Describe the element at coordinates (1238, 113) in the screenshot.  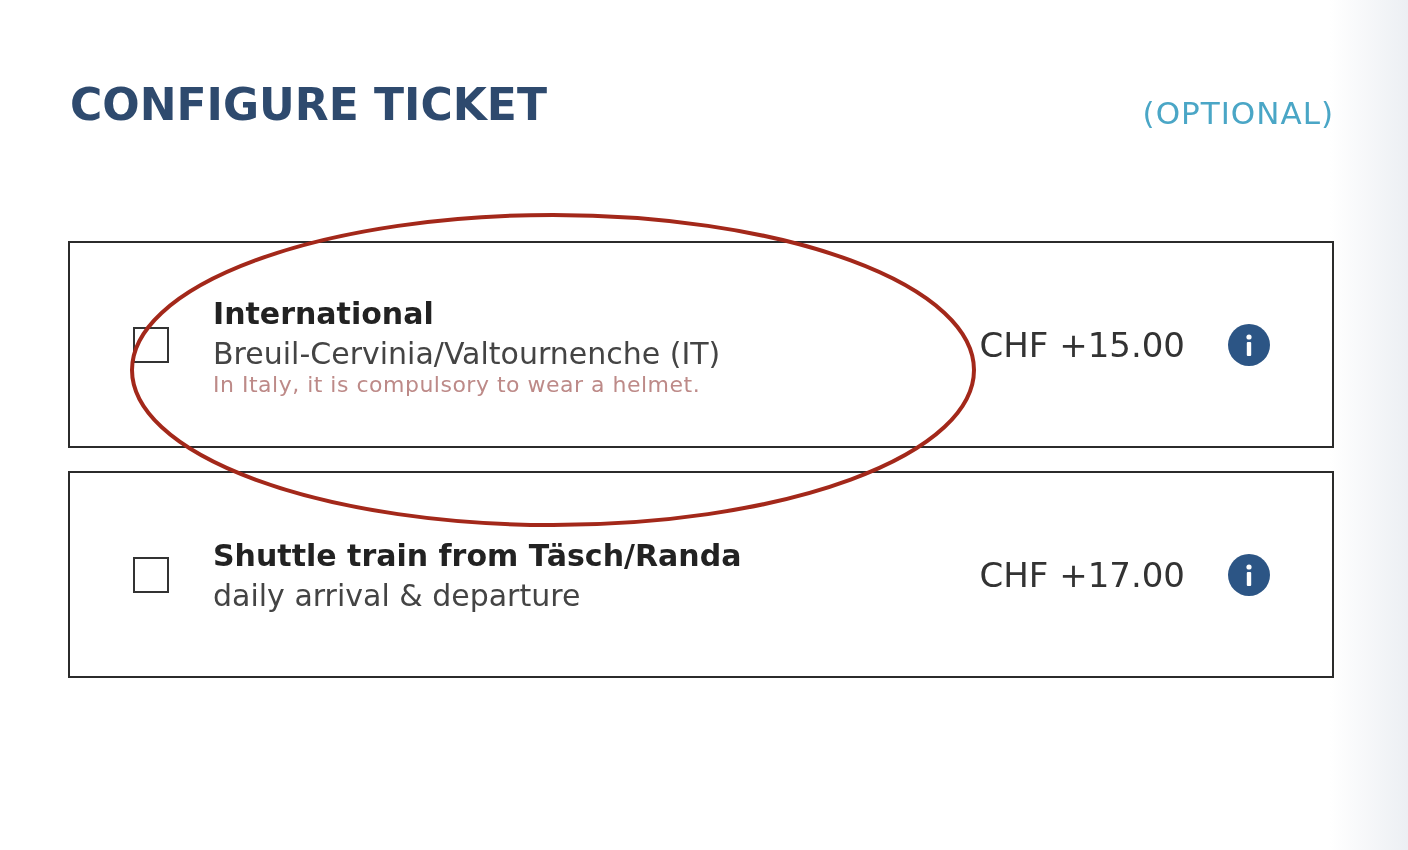
I see `optional-label: (OPTIONAL)` at that location.